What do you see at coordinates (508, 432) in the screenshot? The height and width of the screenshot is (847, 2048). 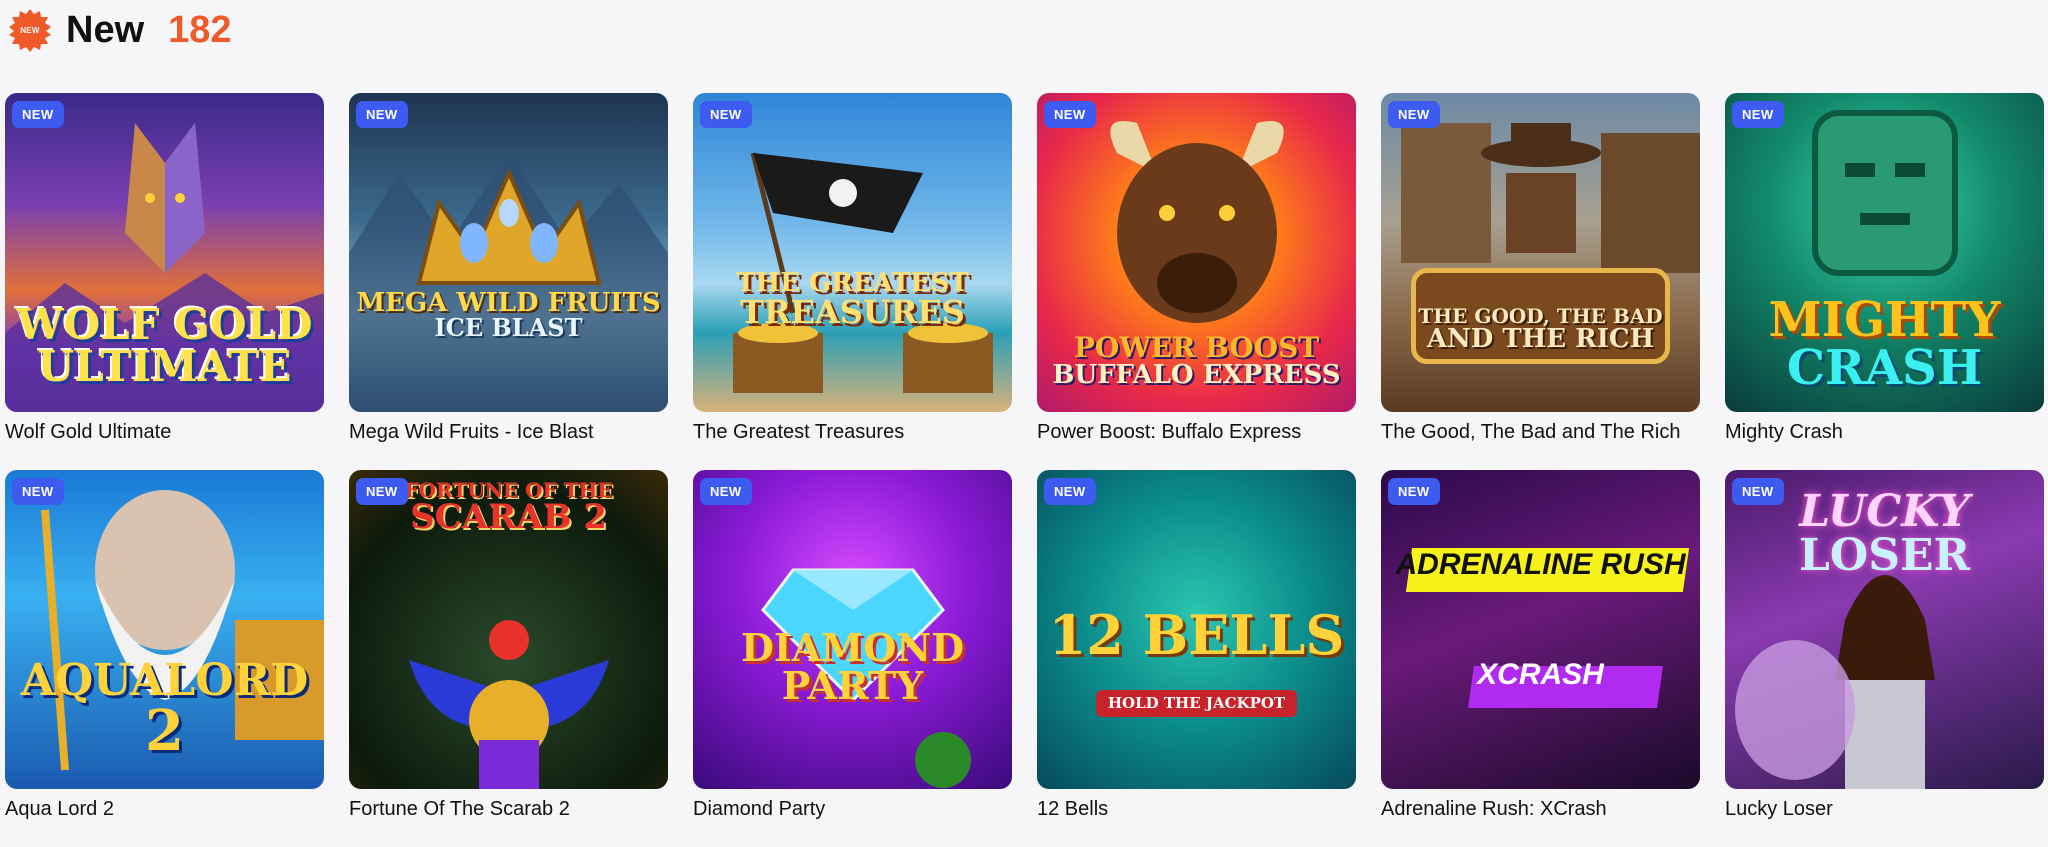 I see `game-title: Mega Wild Fruits - Ice Blast` at bounding box center [508, 432].